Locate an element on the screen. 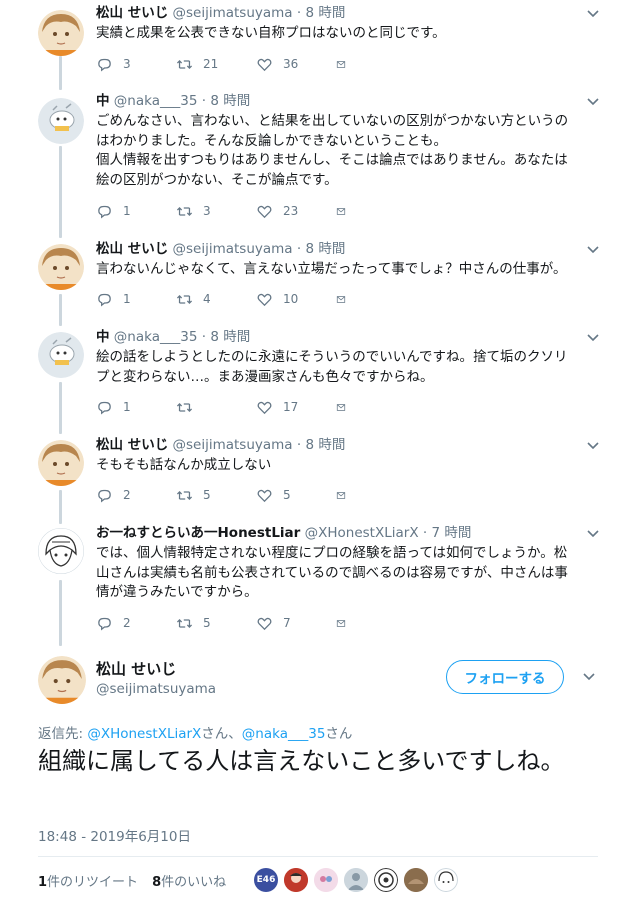 Image resolution: width=638 pixels, height=908 pixels. reply-count: 3 is located at coordinates (127, 64).